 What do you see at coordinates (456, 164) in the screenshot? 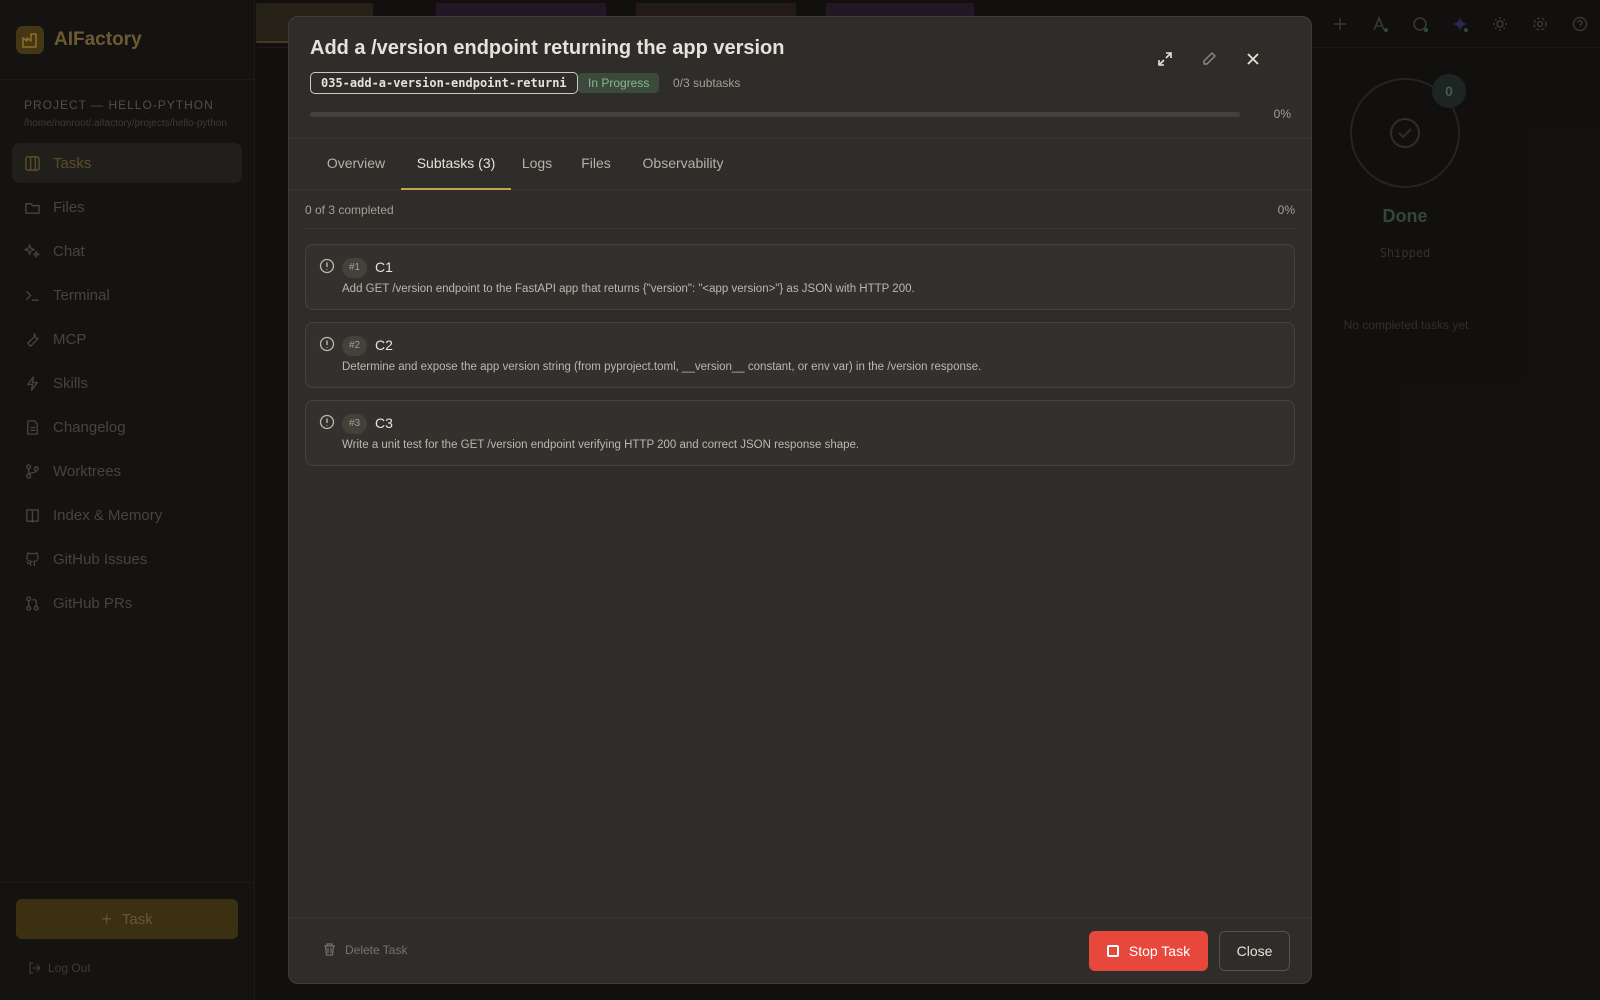
I see `tab-subtasks: Subtasks (3)` at bounding box center [456, 164].